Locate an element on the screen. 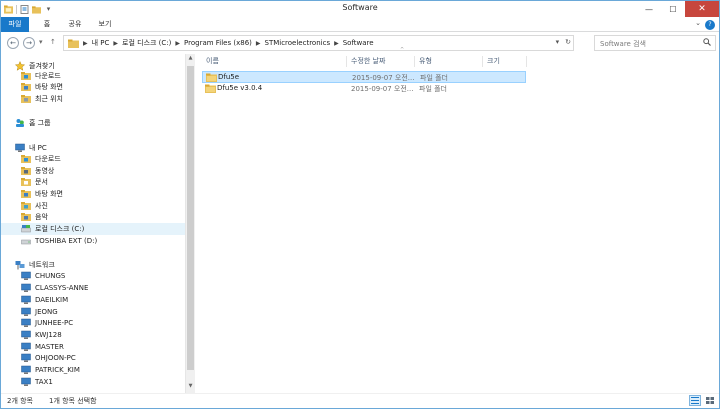 The height and width of the screenshot is (409, 720). selection-count: 1개 항목 선택함 is located at coordinates (73, 401).